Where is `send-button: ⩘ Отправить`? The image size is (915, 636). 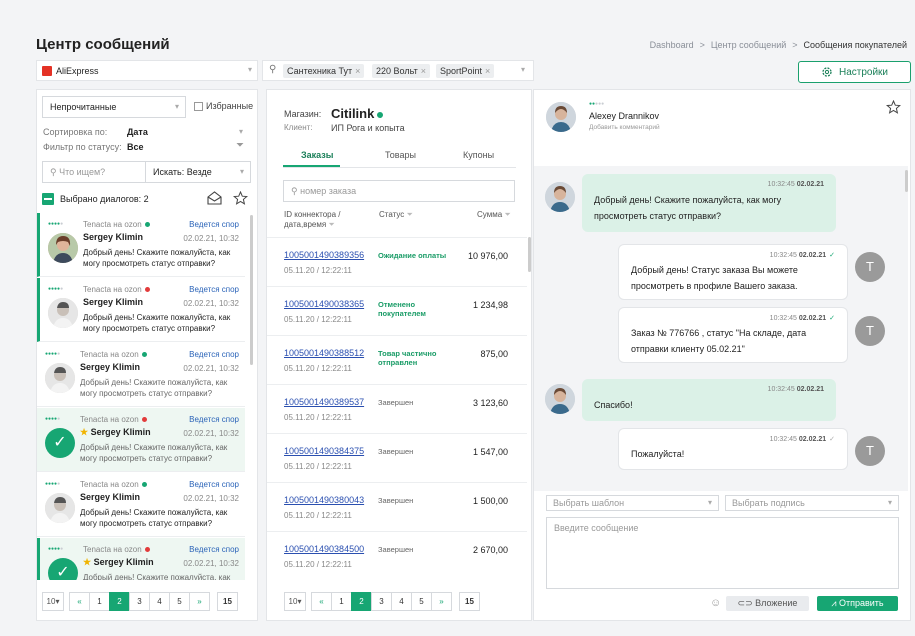 send-button: ⩘ Отправить is located at coordinates (857, 603).